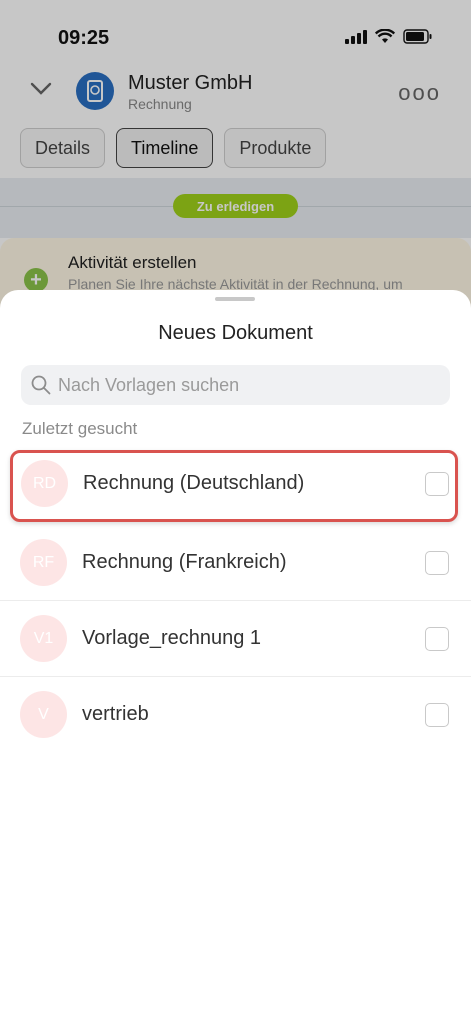 Image resolution: width=471 pixels, height=1024 pixels. Describe the element at coordinates (43, 638) in the screenshot. I see `avatar: V1` at that location.